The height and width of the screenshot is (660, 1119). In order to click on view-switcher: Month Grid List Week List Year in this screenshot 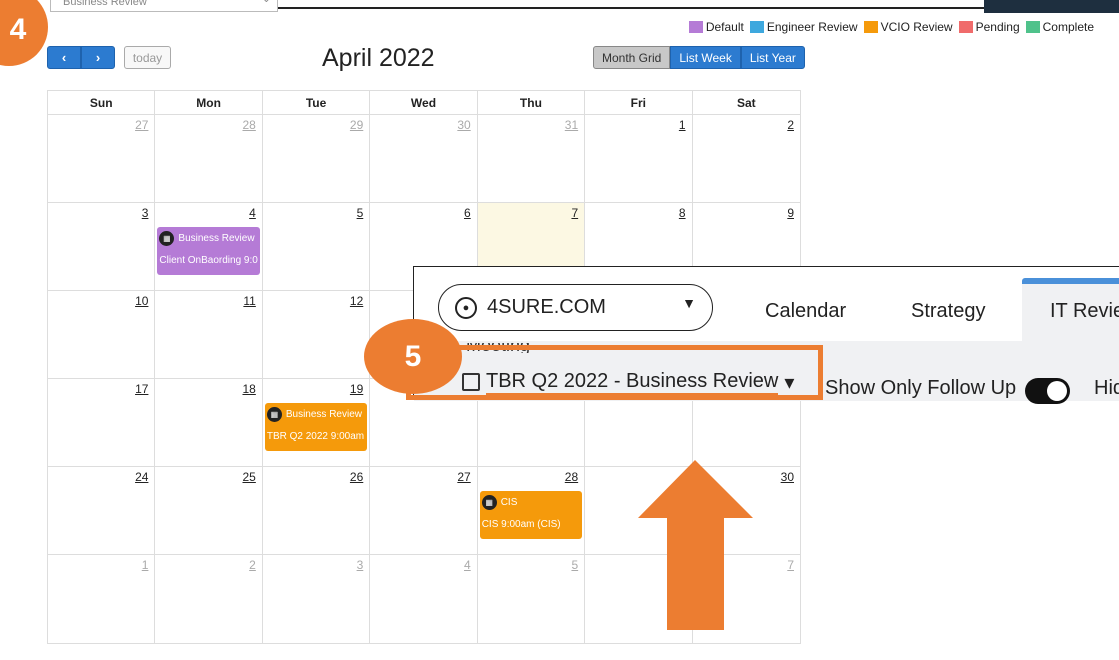, I will do `click(699, 57)`.